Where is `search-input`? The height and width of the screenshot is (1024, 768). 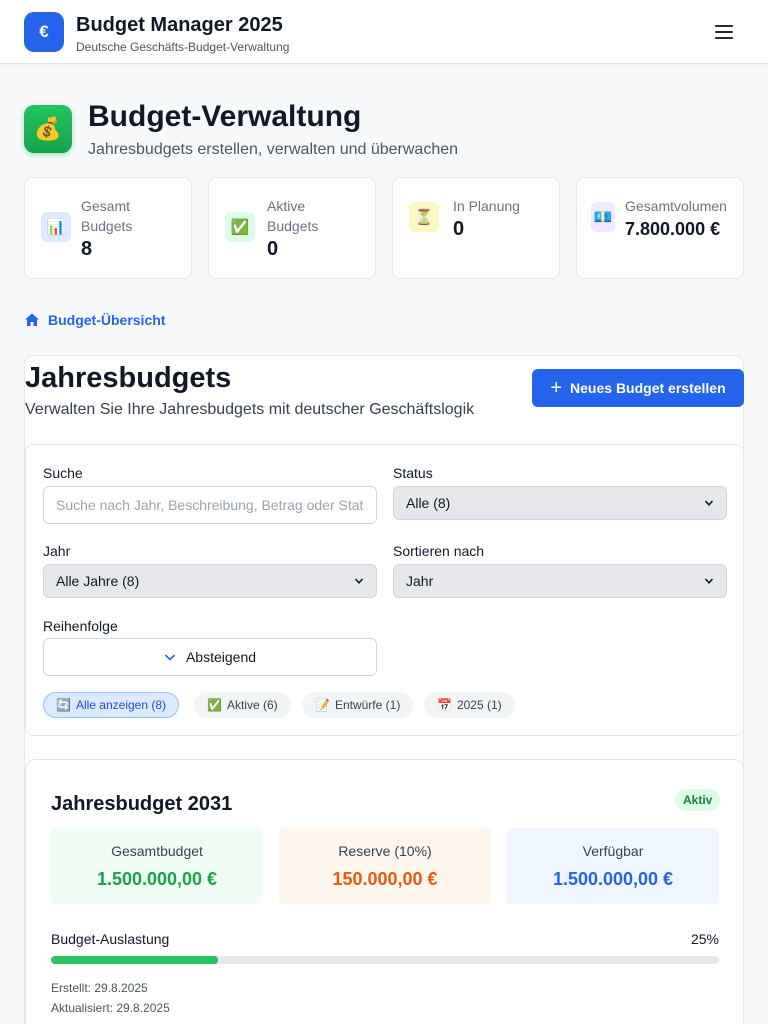 search-input is located at coordinates (210, 505).